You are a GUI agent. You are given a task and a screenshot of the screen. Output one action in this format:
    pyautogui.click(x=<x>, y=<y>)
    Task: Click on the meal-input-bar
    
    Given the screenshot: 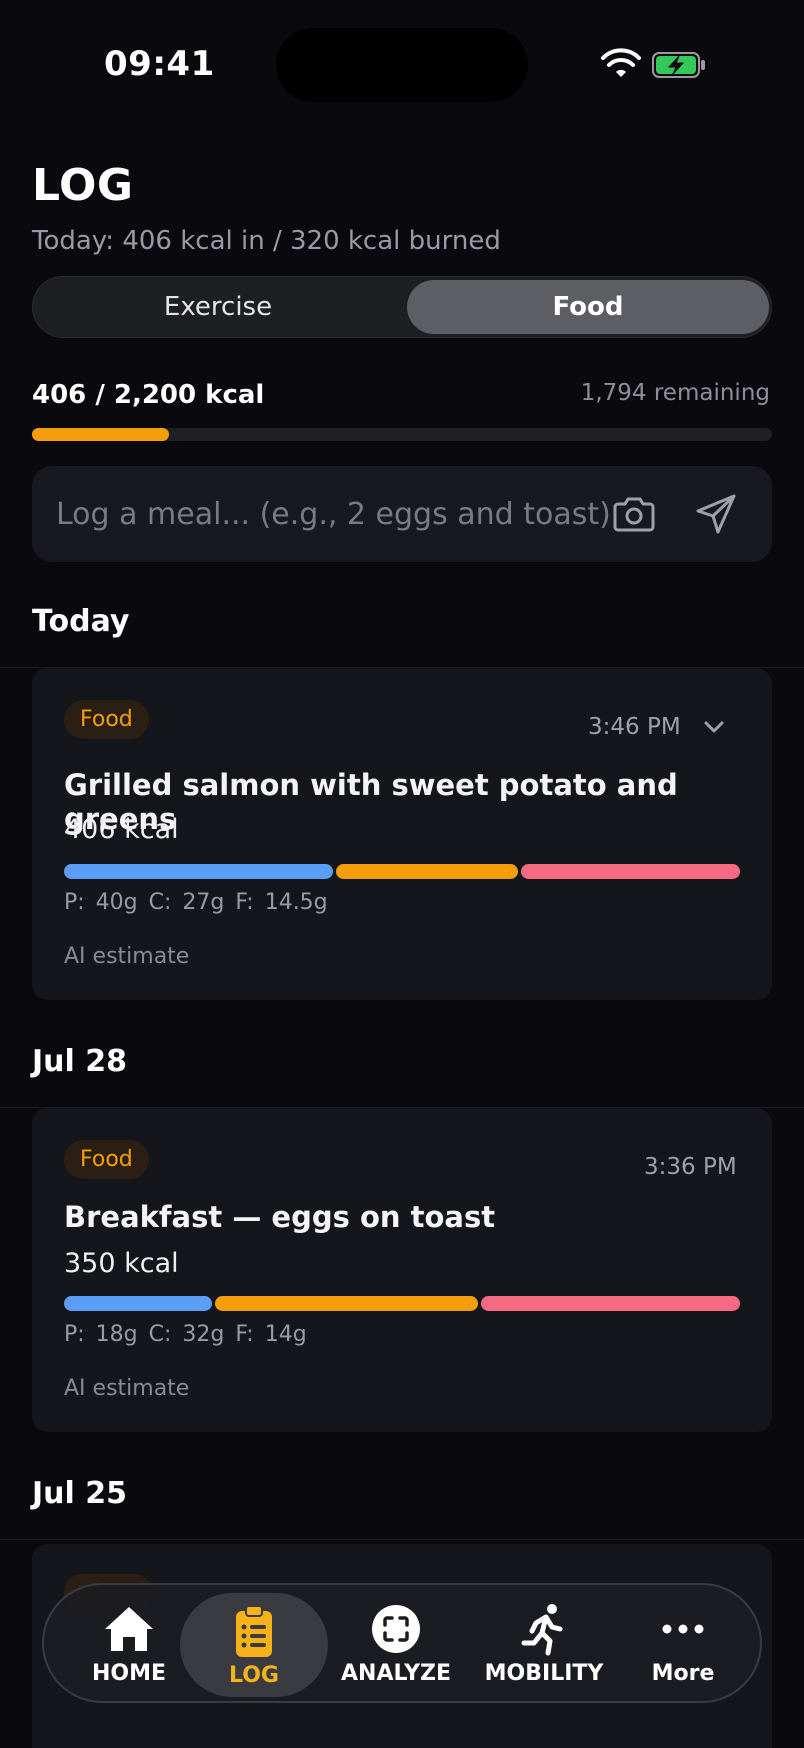 What is the action you would take?
    pyautogui.click(x=402, y=514)
    